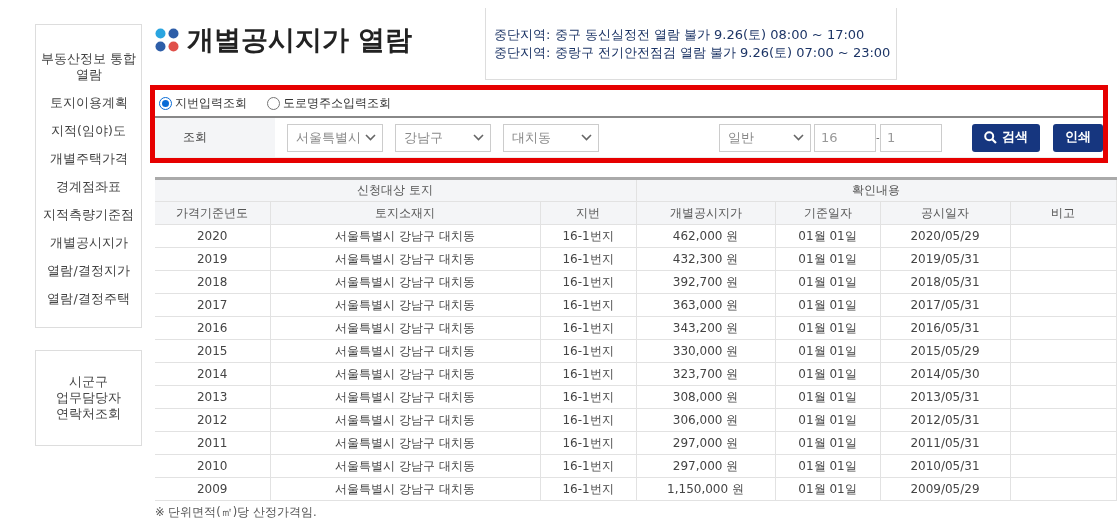  I want to click on table-cell: 2011, so click(212, 443).